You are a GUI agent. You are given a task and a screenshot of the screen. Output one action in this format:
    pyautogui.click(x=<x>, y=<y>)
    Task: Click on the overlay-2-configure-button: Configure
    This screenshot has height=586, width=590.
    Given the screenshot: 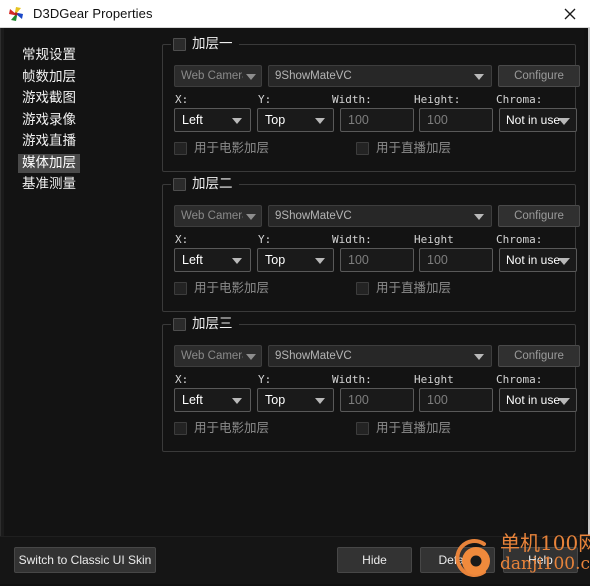 What is the action you would take?
    pyautogui.click(x=539, y=216)
    